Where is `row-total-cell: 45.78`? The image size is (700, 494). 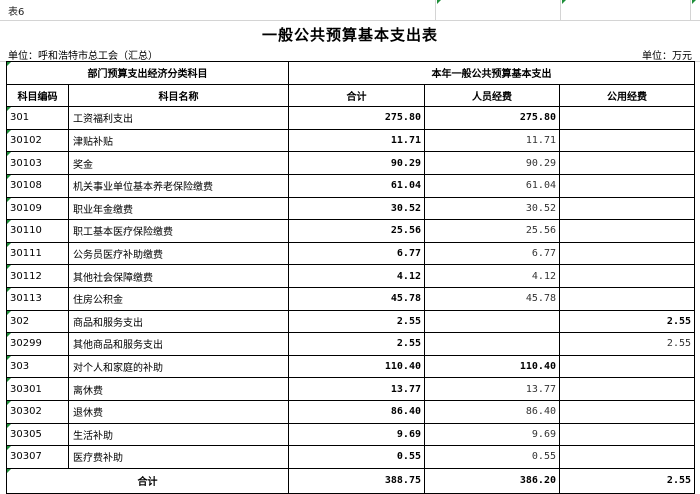
row-total-cell: 45.78 is located at coordinates (356, 298).